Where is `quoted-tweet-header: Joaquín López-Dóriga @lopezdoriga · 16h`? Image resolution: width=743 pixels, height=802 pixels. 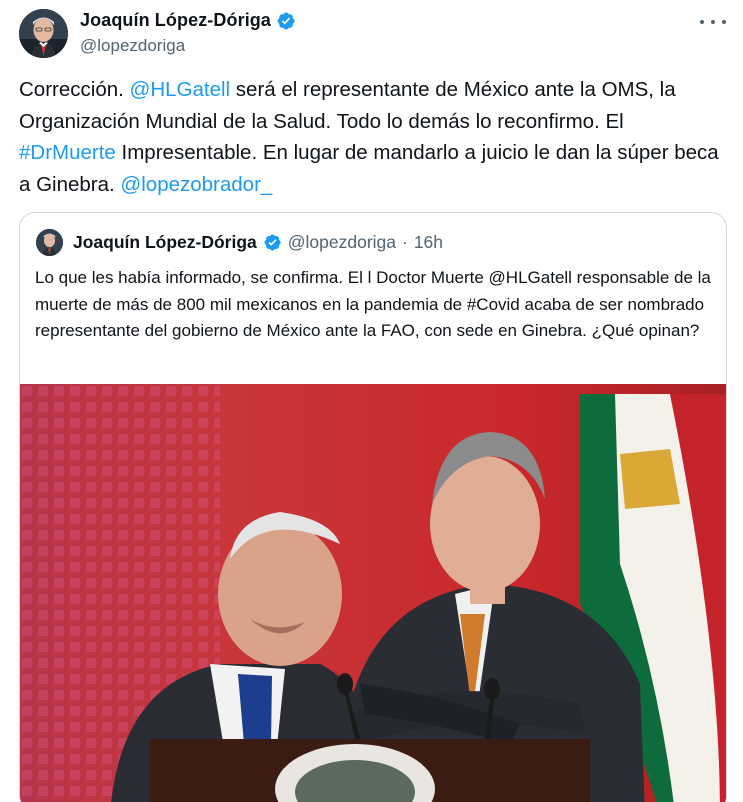 quoted-tweet-header: Joaquín López-Dóriga @lopezdoriga · 16h is located at coordinates (239, 242).